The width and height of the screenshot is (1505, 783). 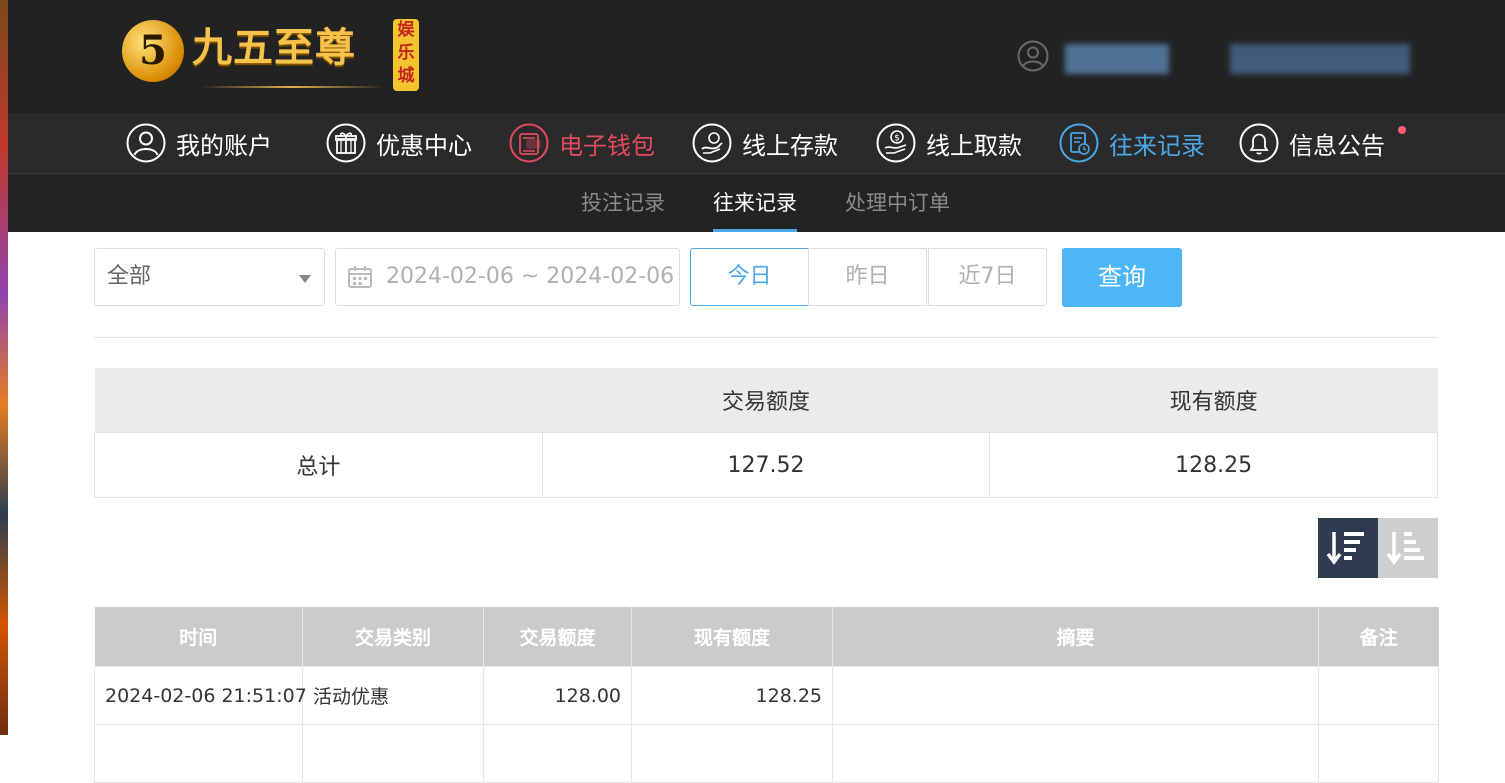 I want to click on nav-label: 优惠中心, so click(x=424, y=145).